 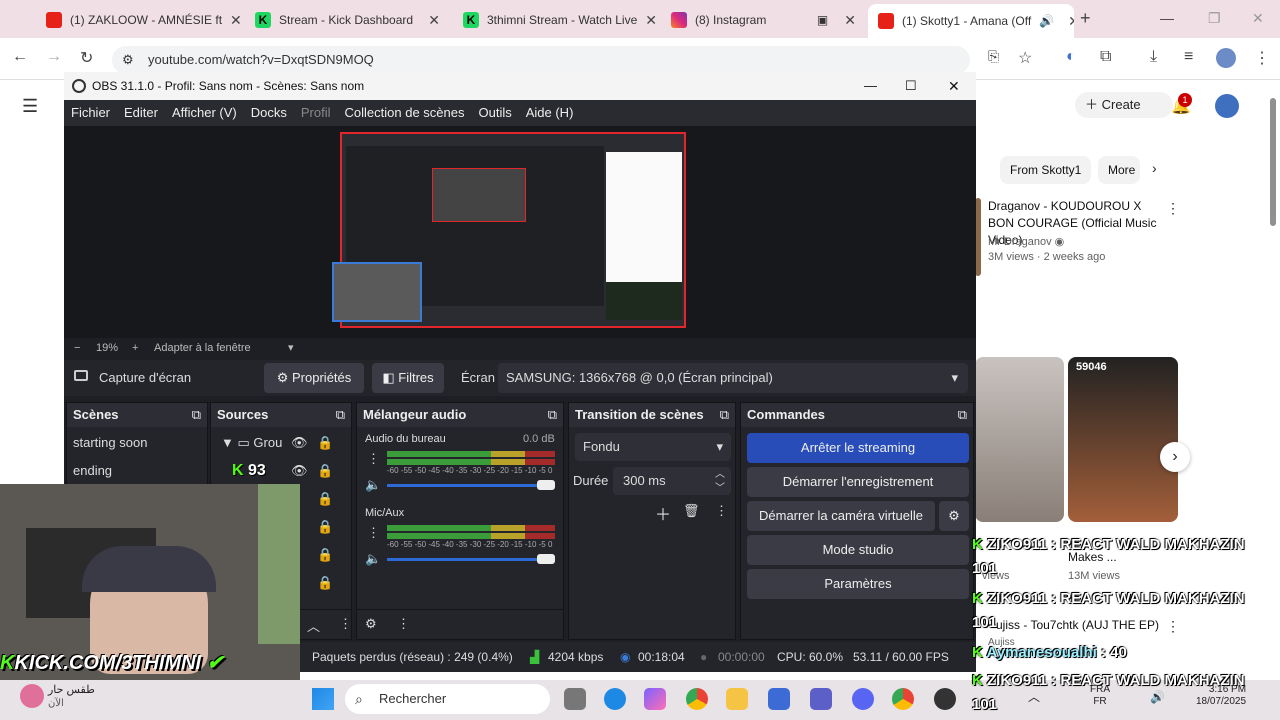 What do you see at coordinates (841, 516) in the screenshot?
I see `start-virtual-camera-button: Démarrer la caméra virtuelle` at bounding box center [841, 516].